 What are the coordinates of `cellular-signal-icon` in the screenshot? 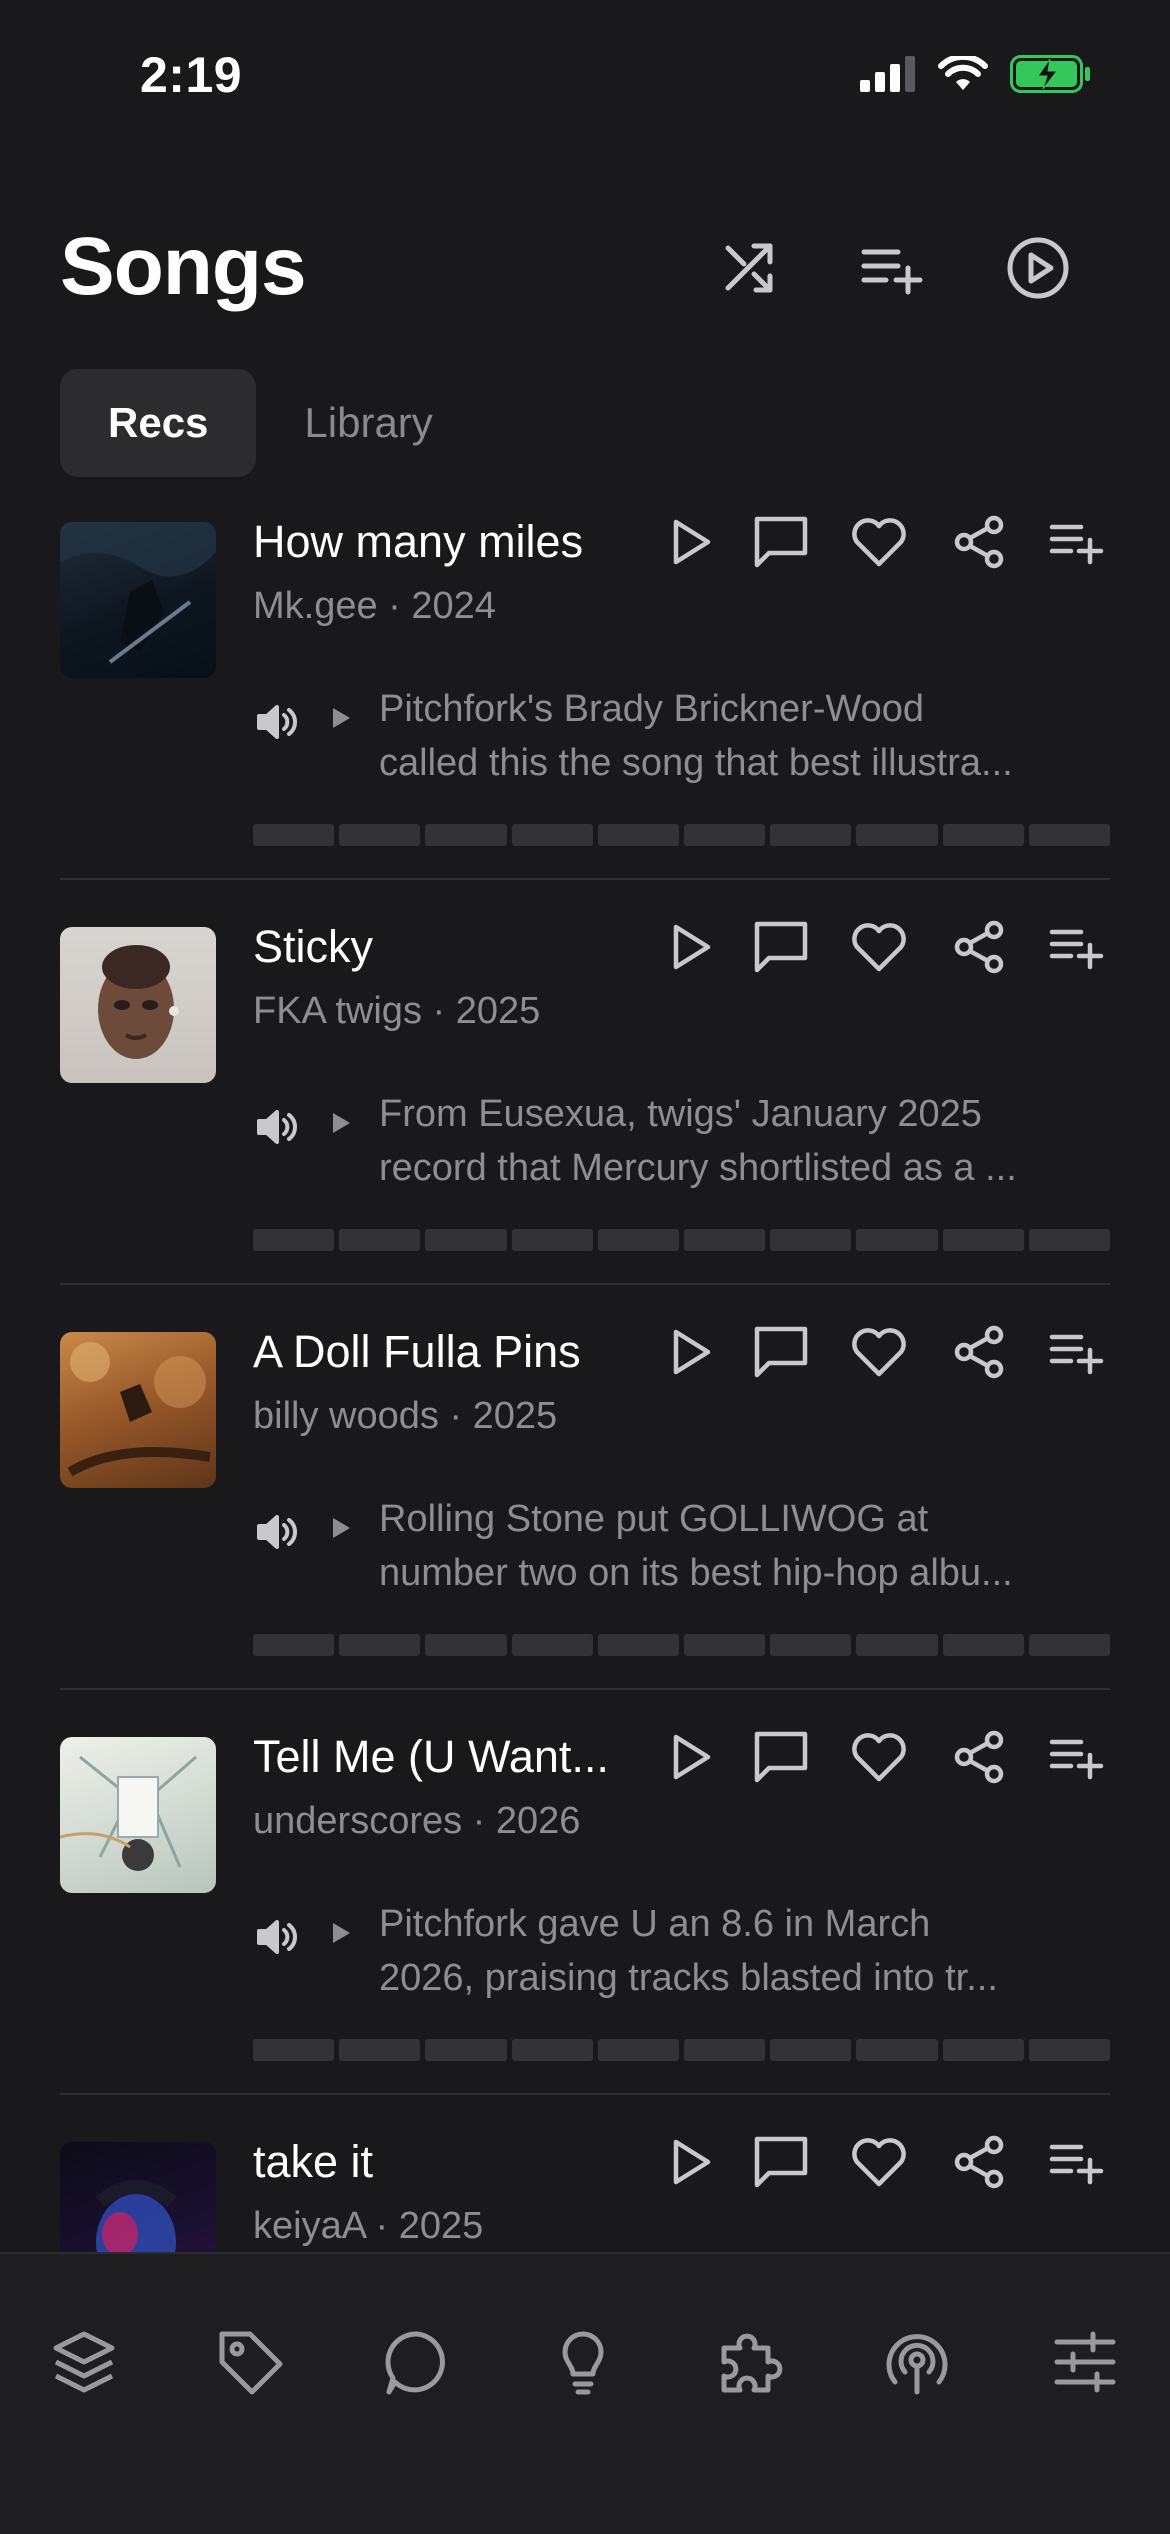 It's located at (888, 76).